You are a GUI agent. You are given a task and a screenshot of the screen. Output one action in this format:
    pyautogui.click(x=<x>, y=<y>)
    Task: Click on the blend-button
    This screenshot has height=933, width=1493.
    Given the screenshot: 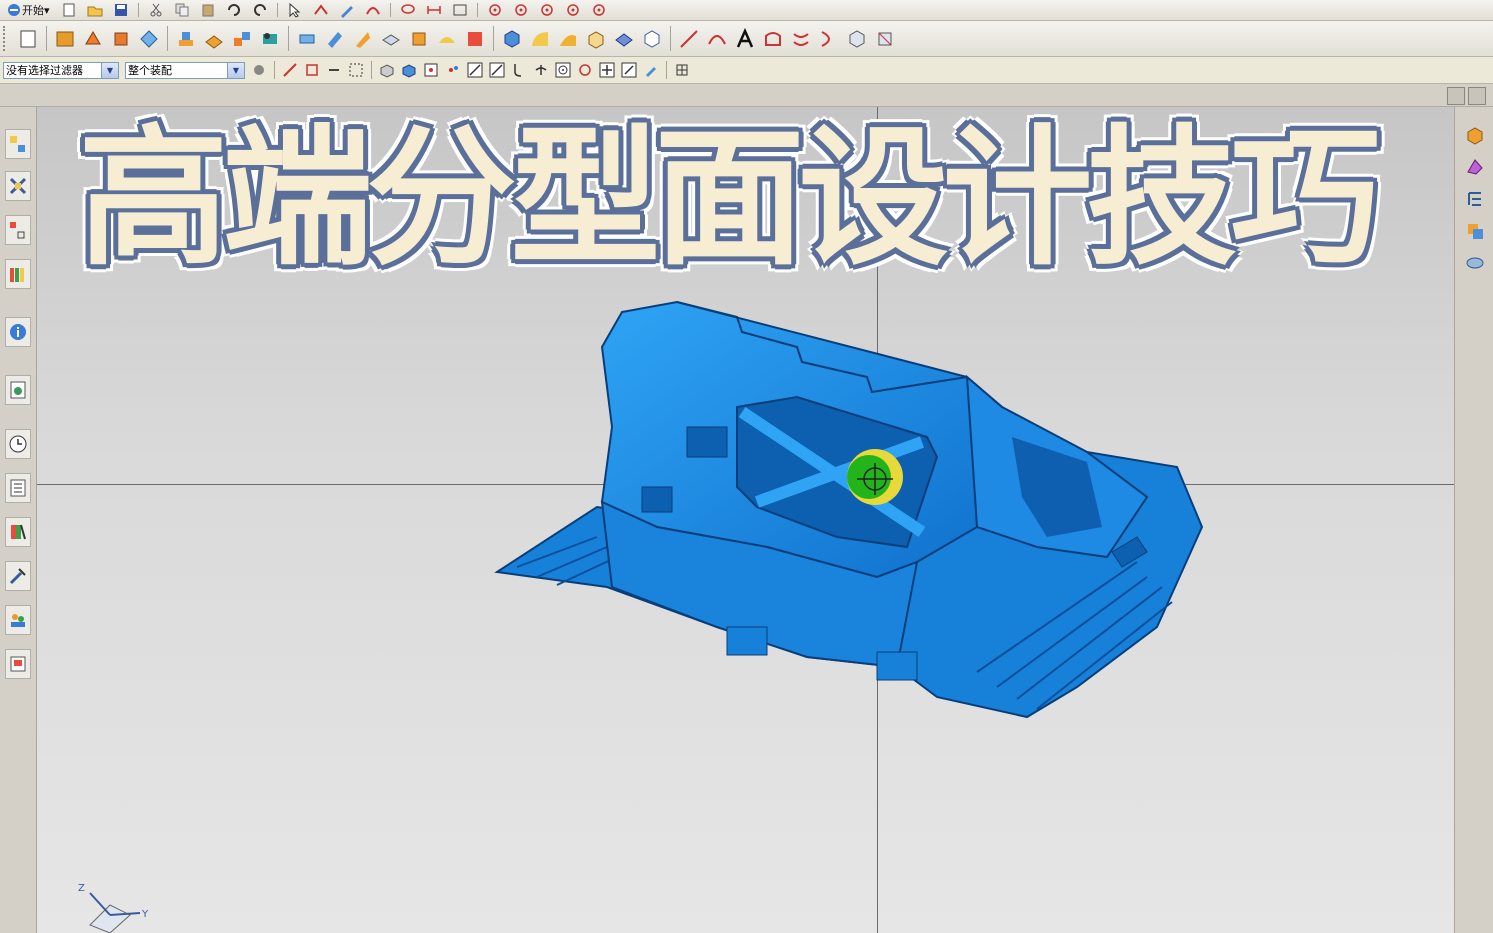 What is the action you would take?
    pyautogui.click(x=186, y=39)
    